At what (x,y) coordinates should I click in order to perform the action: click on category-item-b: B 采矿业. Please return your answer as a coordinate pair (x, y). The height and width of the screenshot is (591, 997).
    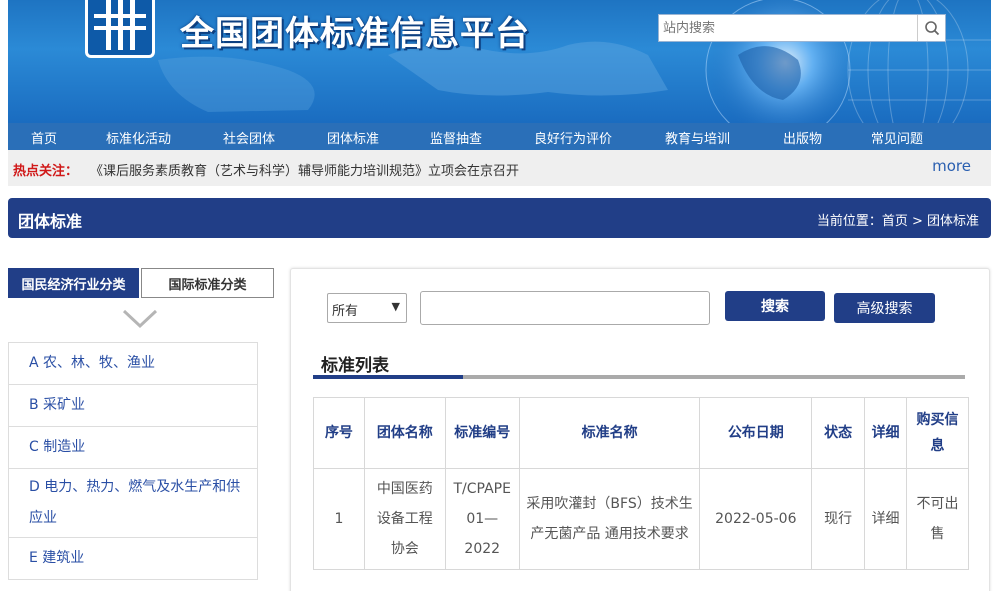
    Looking at the image, I should click on (133, 406).